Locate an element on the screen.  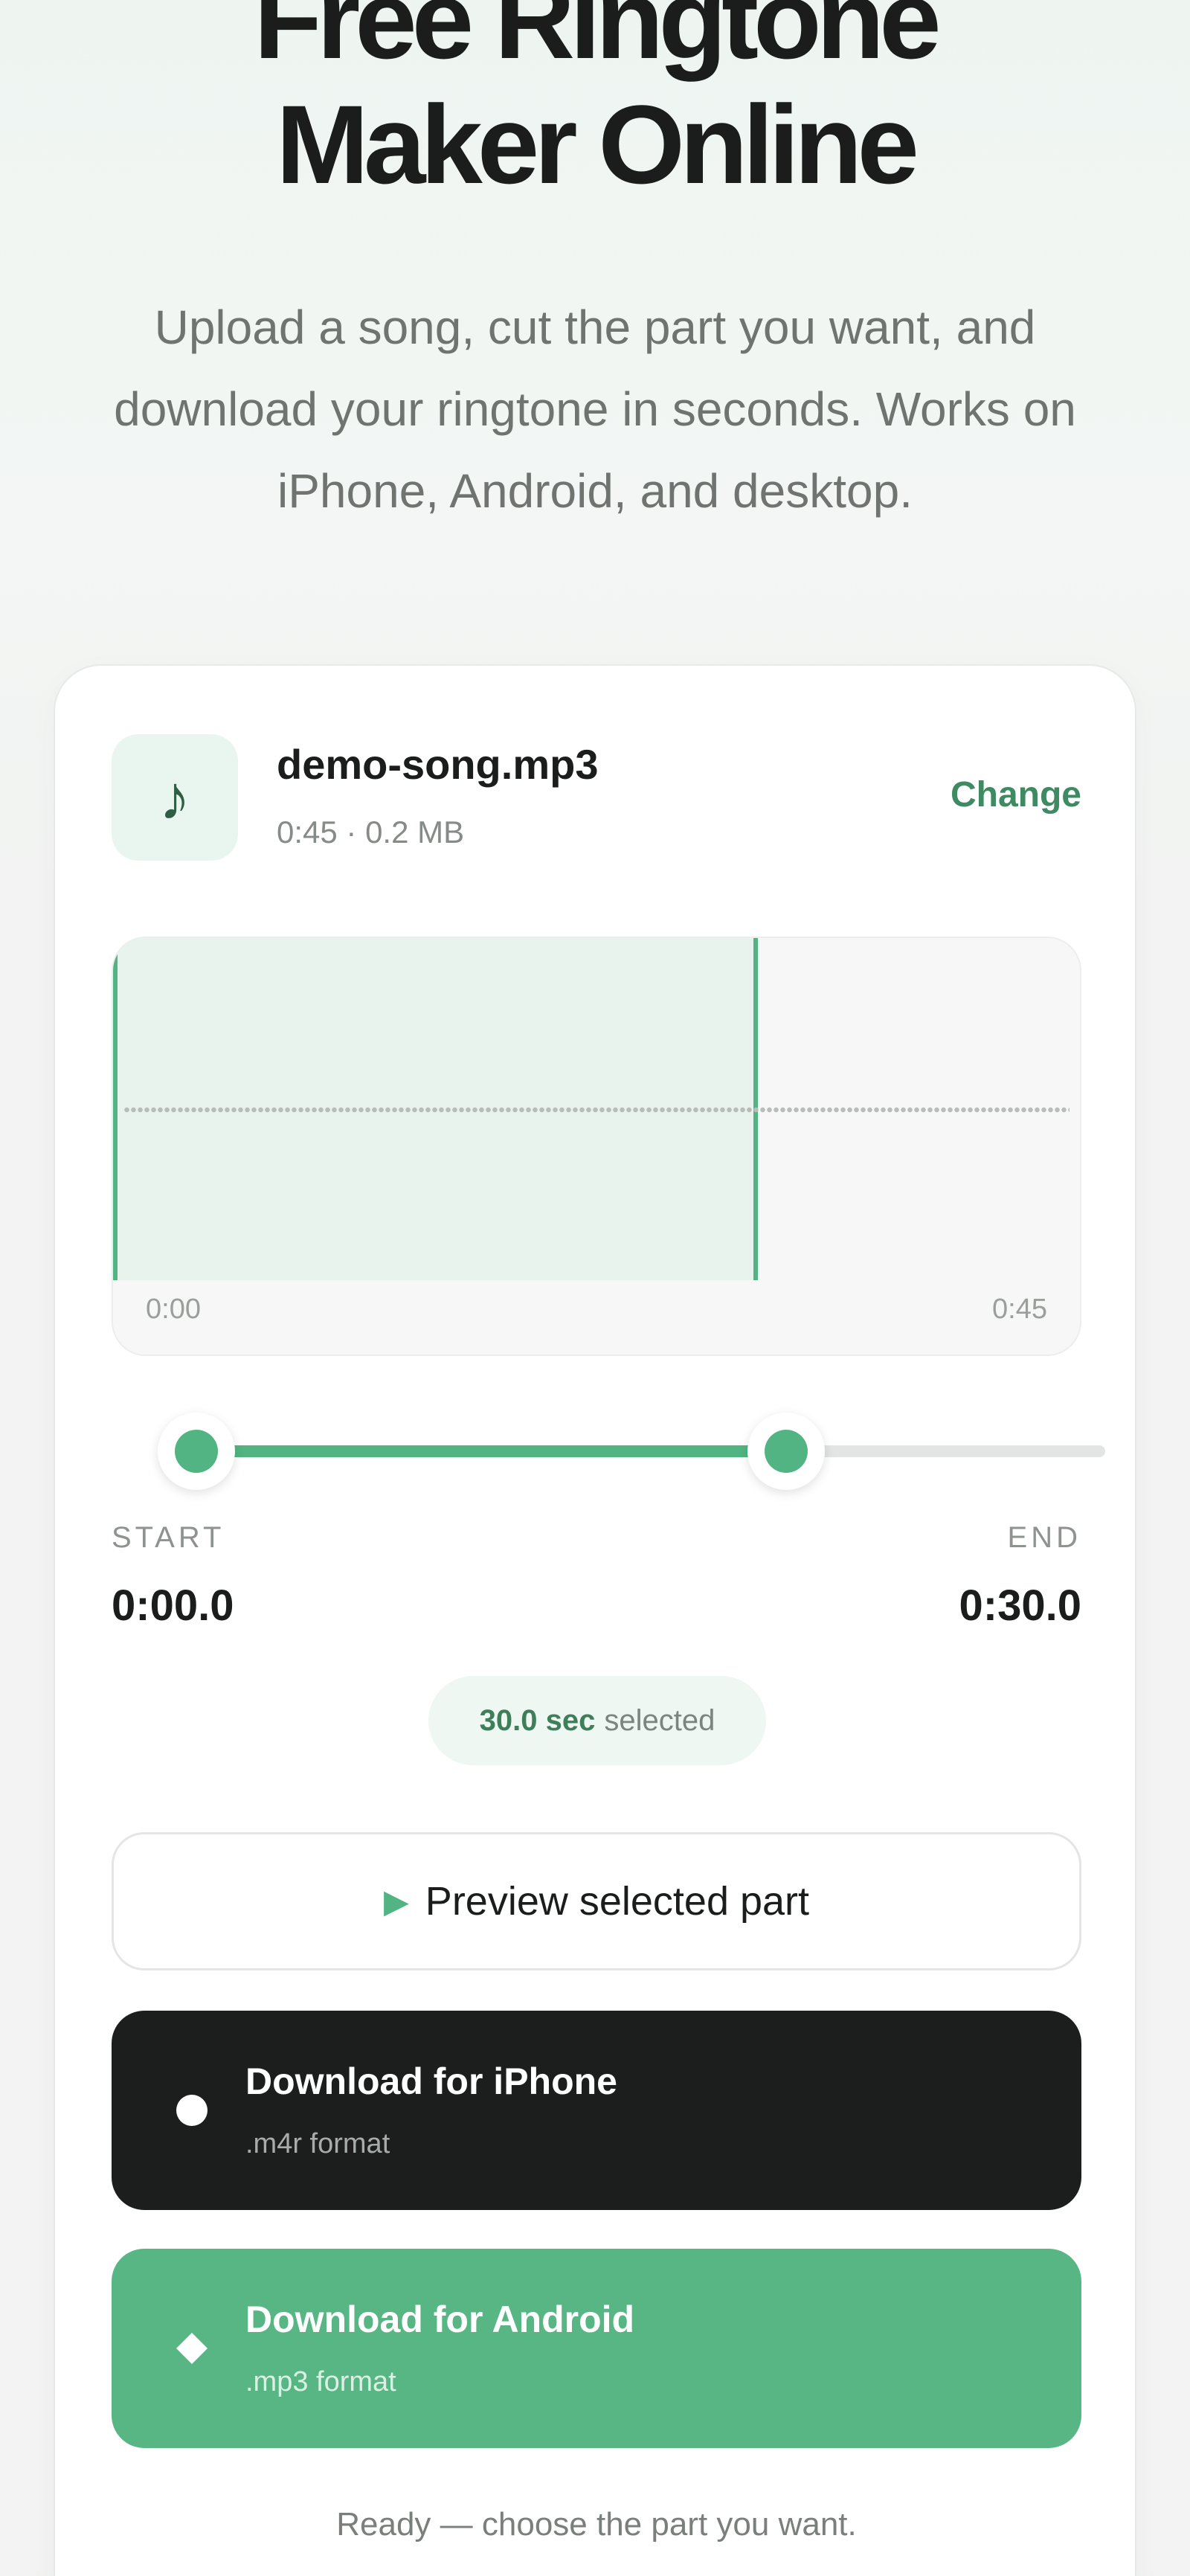
page-title: Free Ringtone Maker Online is located at coordinates (595, 103).